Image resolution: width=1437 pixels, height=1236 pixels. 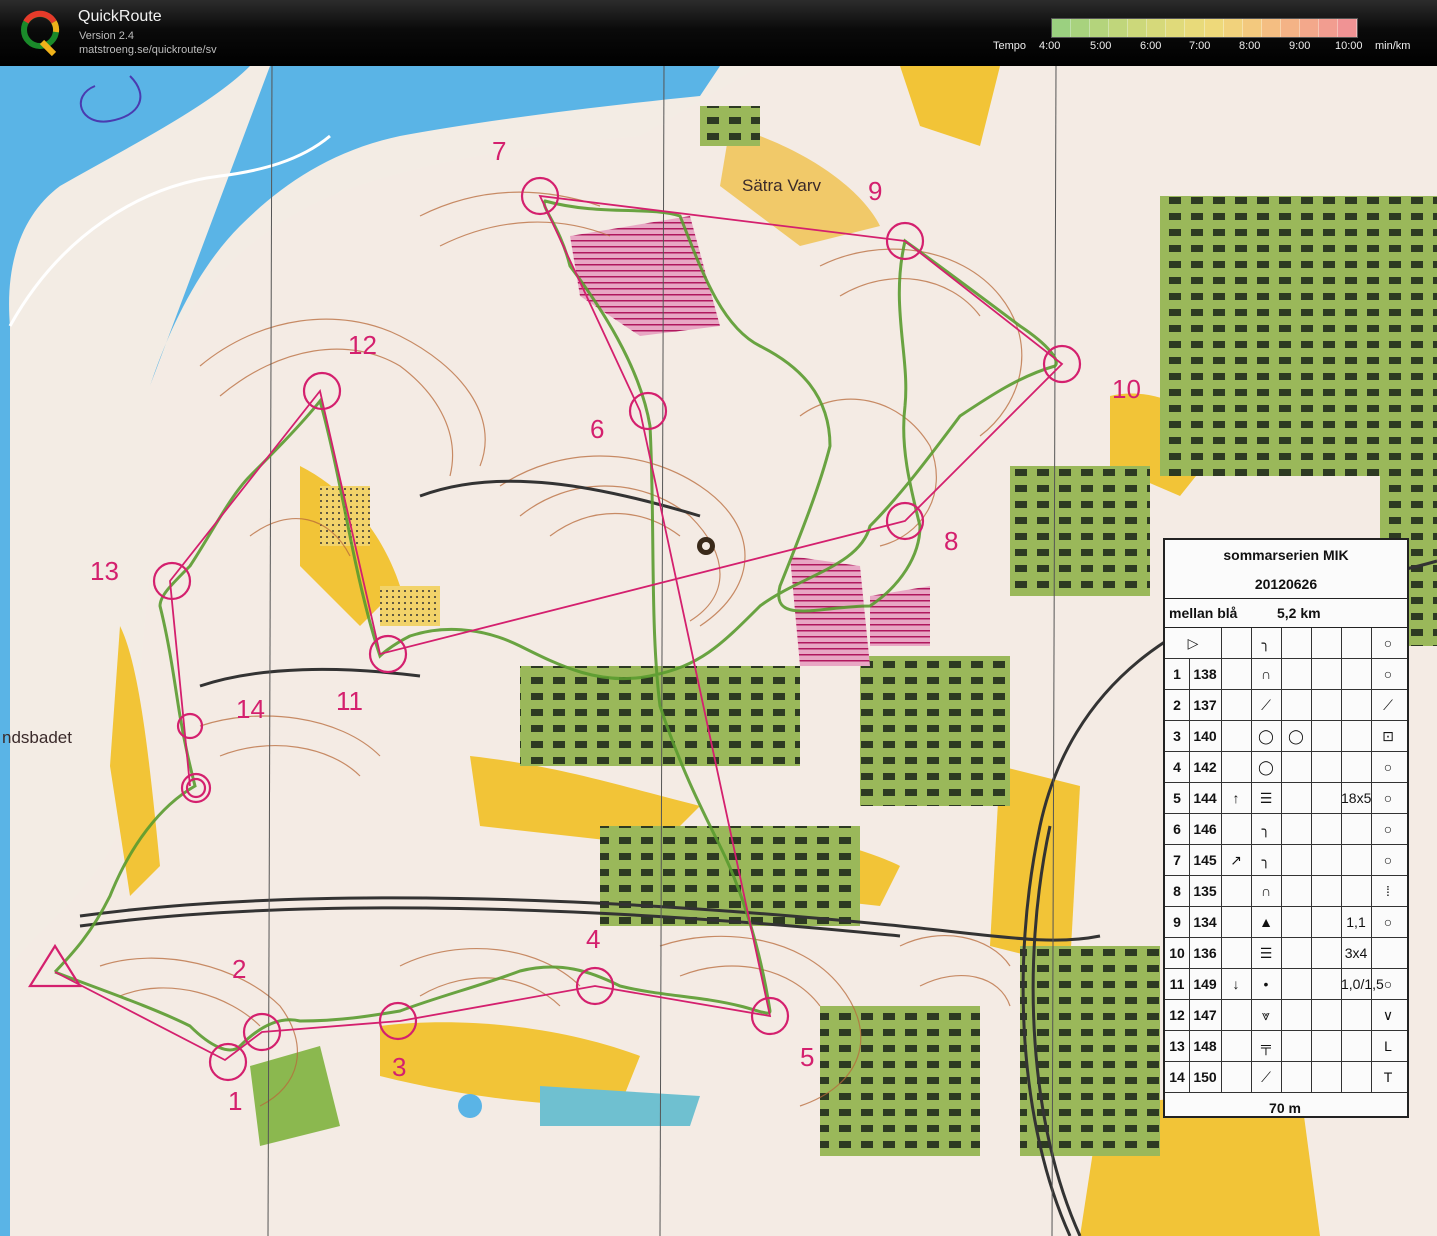 I want to click on description-cell-num: 3, so click(x=1177, y=736).